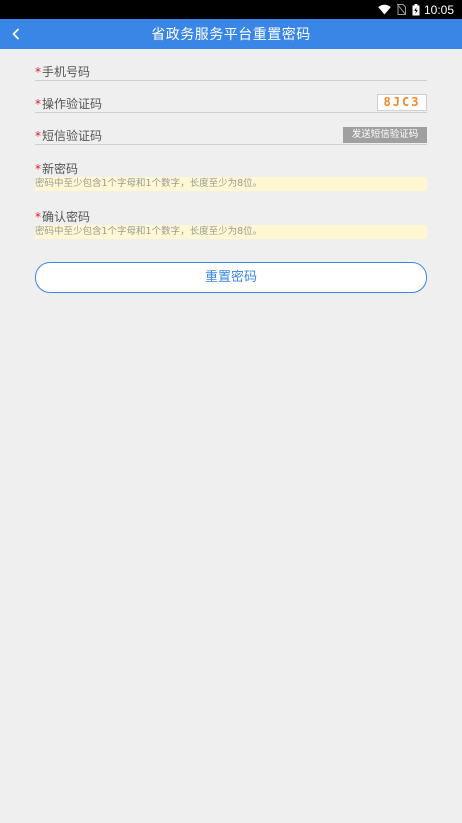 The width and height of the screenshot is (462, 823). I want to click on new-password-field: *新密码 密码中至少包含1个字母和1个数字，长度至少为8位。, so click(231, 175).